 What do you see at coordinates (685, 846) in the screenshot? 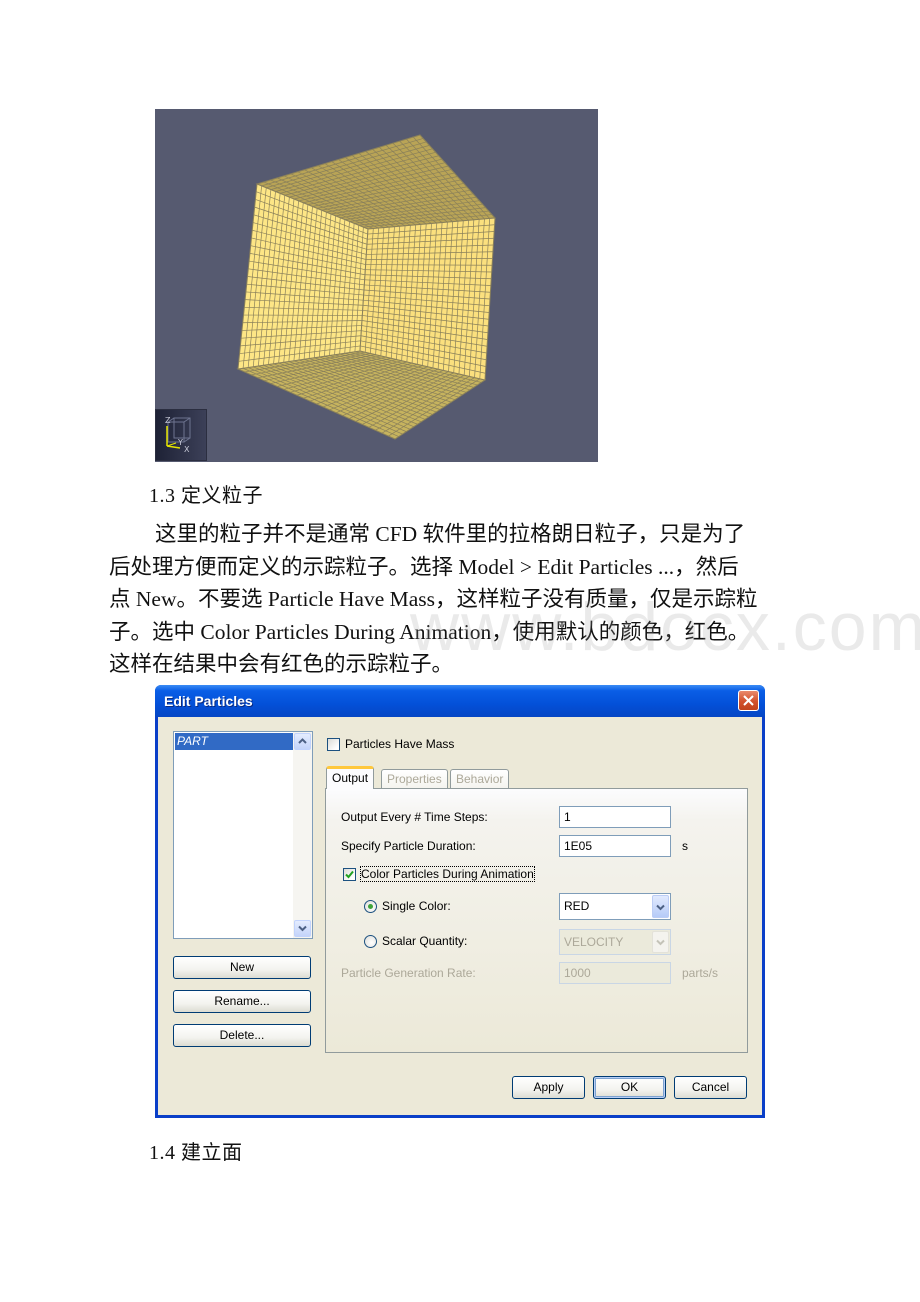
I see `duration-unit: s` at bounding box center [685, 846].